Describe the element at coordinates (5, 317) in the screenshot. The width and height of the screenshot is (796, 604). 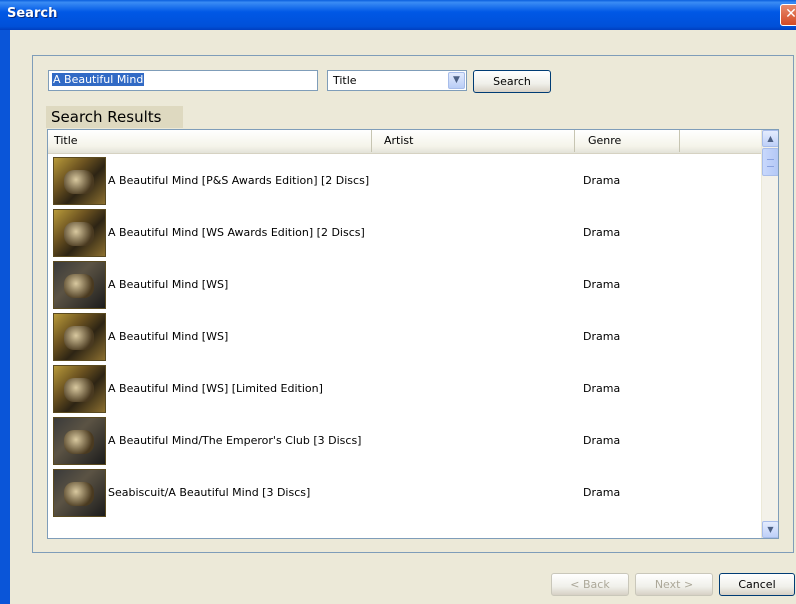
I see `window-frame-left` at that location.